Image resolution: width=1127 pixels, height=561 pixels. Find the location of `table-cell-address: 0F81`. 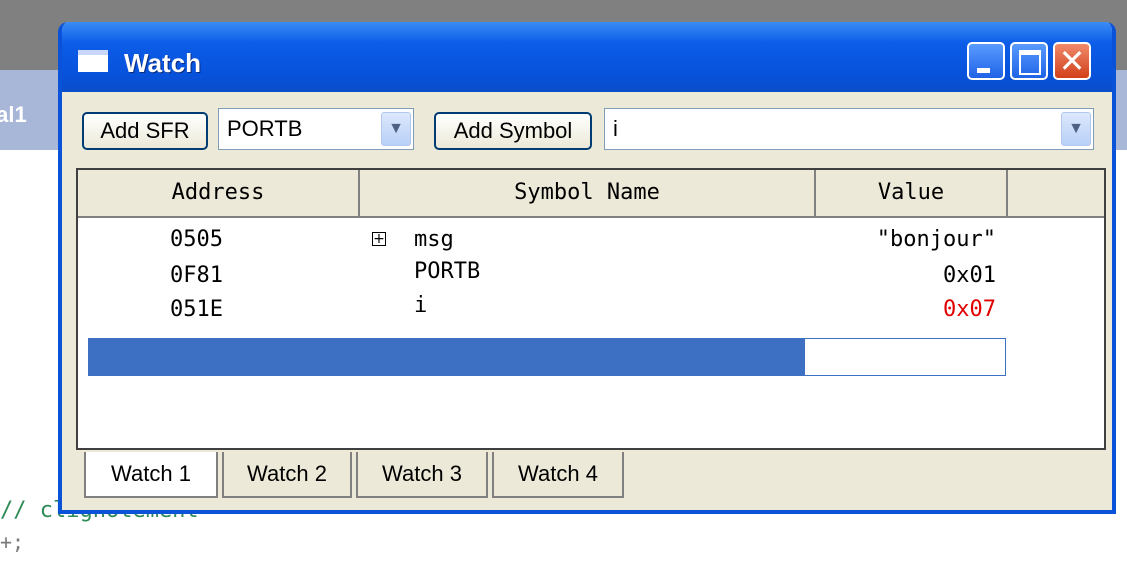

table-cell-address: 0F81 is located at coordinates (230, 276).